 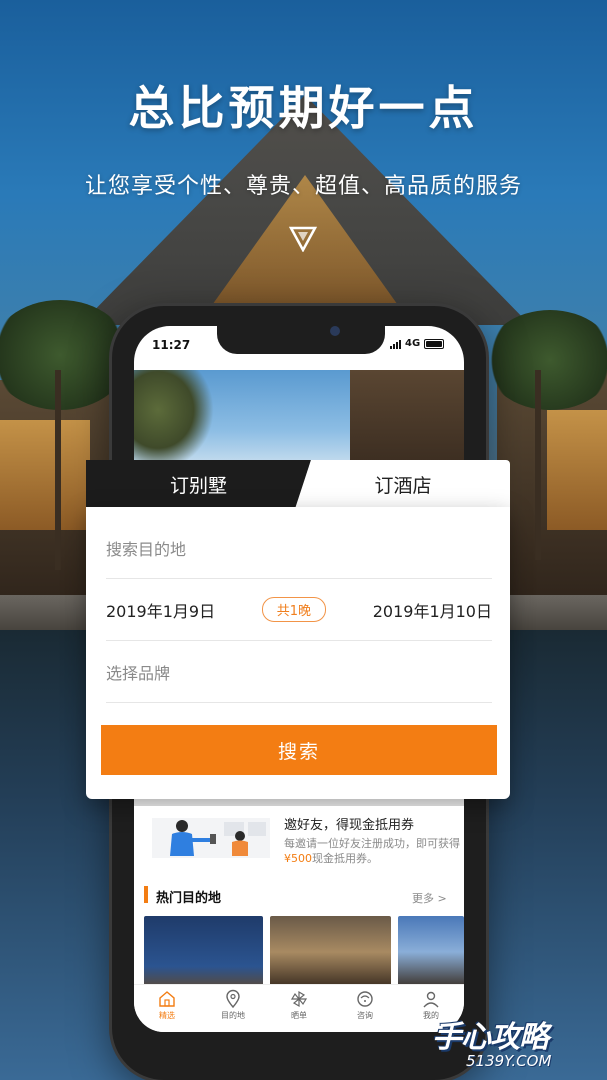 I want to click on watermark-sub-text: 5139Y.COM, so click(x=509, y=1061).